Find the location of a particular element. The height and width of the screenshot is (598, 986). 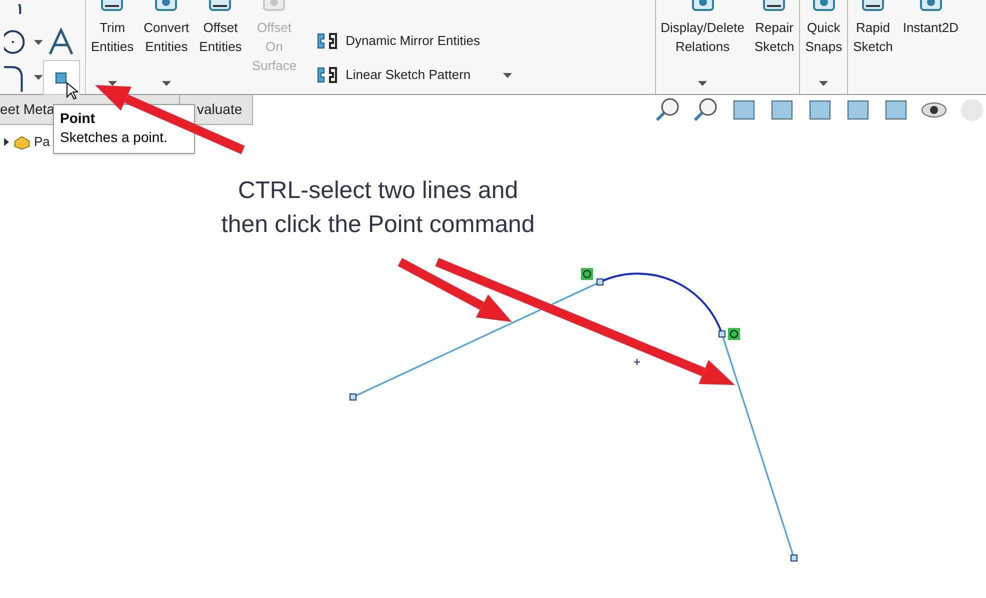

ribbon-button: Repair Sketch is located at coordinates (774, 37).